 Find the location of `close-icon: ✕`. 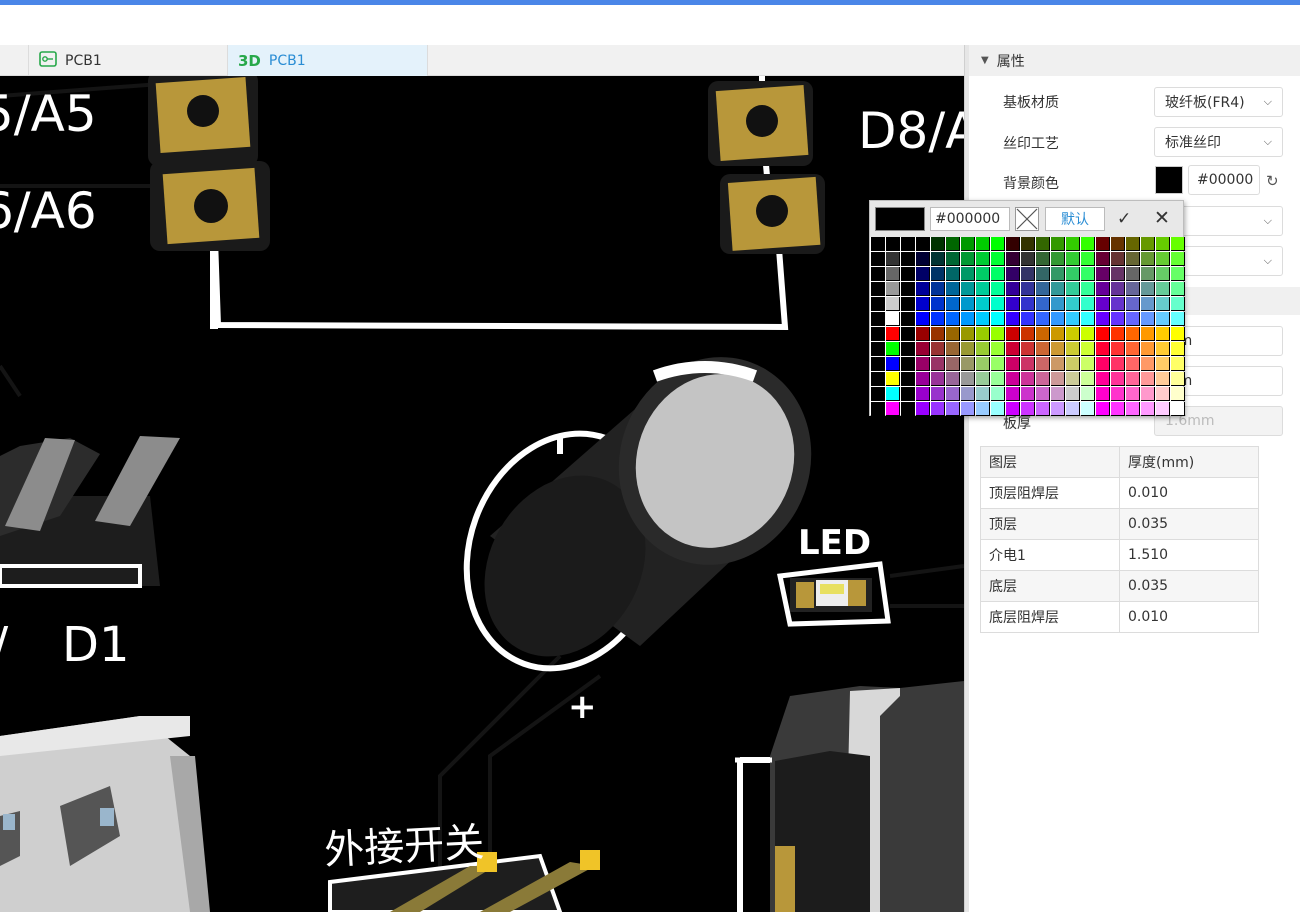

close-icon: ✕ is located at coordinates (1162, 218).